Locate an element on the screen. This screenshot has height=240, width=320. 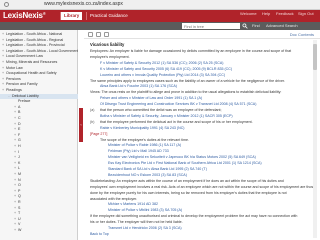
url-text: www.mylexisnexis.co.za/index.aspx is located at coordinates (83, 4).